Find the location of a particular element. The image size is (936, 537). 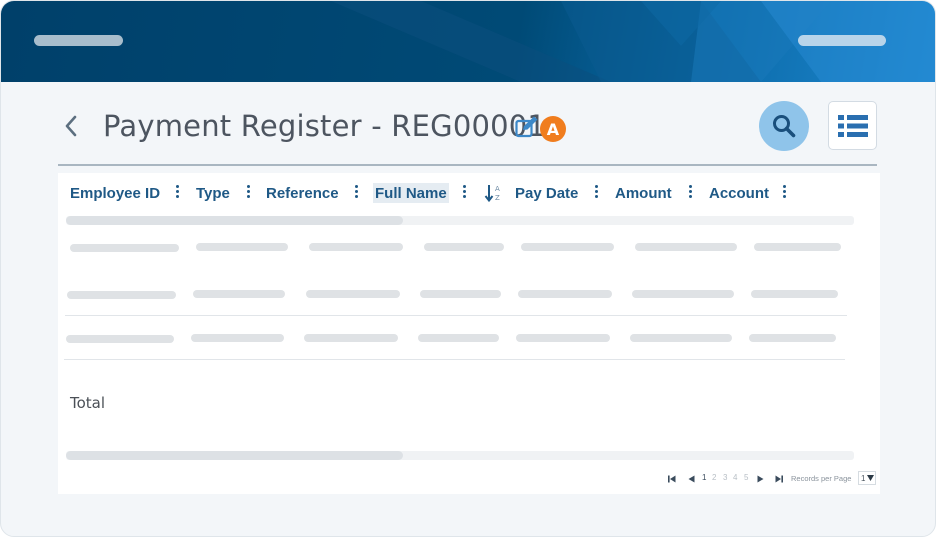

total-label: Total is located at coordinates (88, 403).